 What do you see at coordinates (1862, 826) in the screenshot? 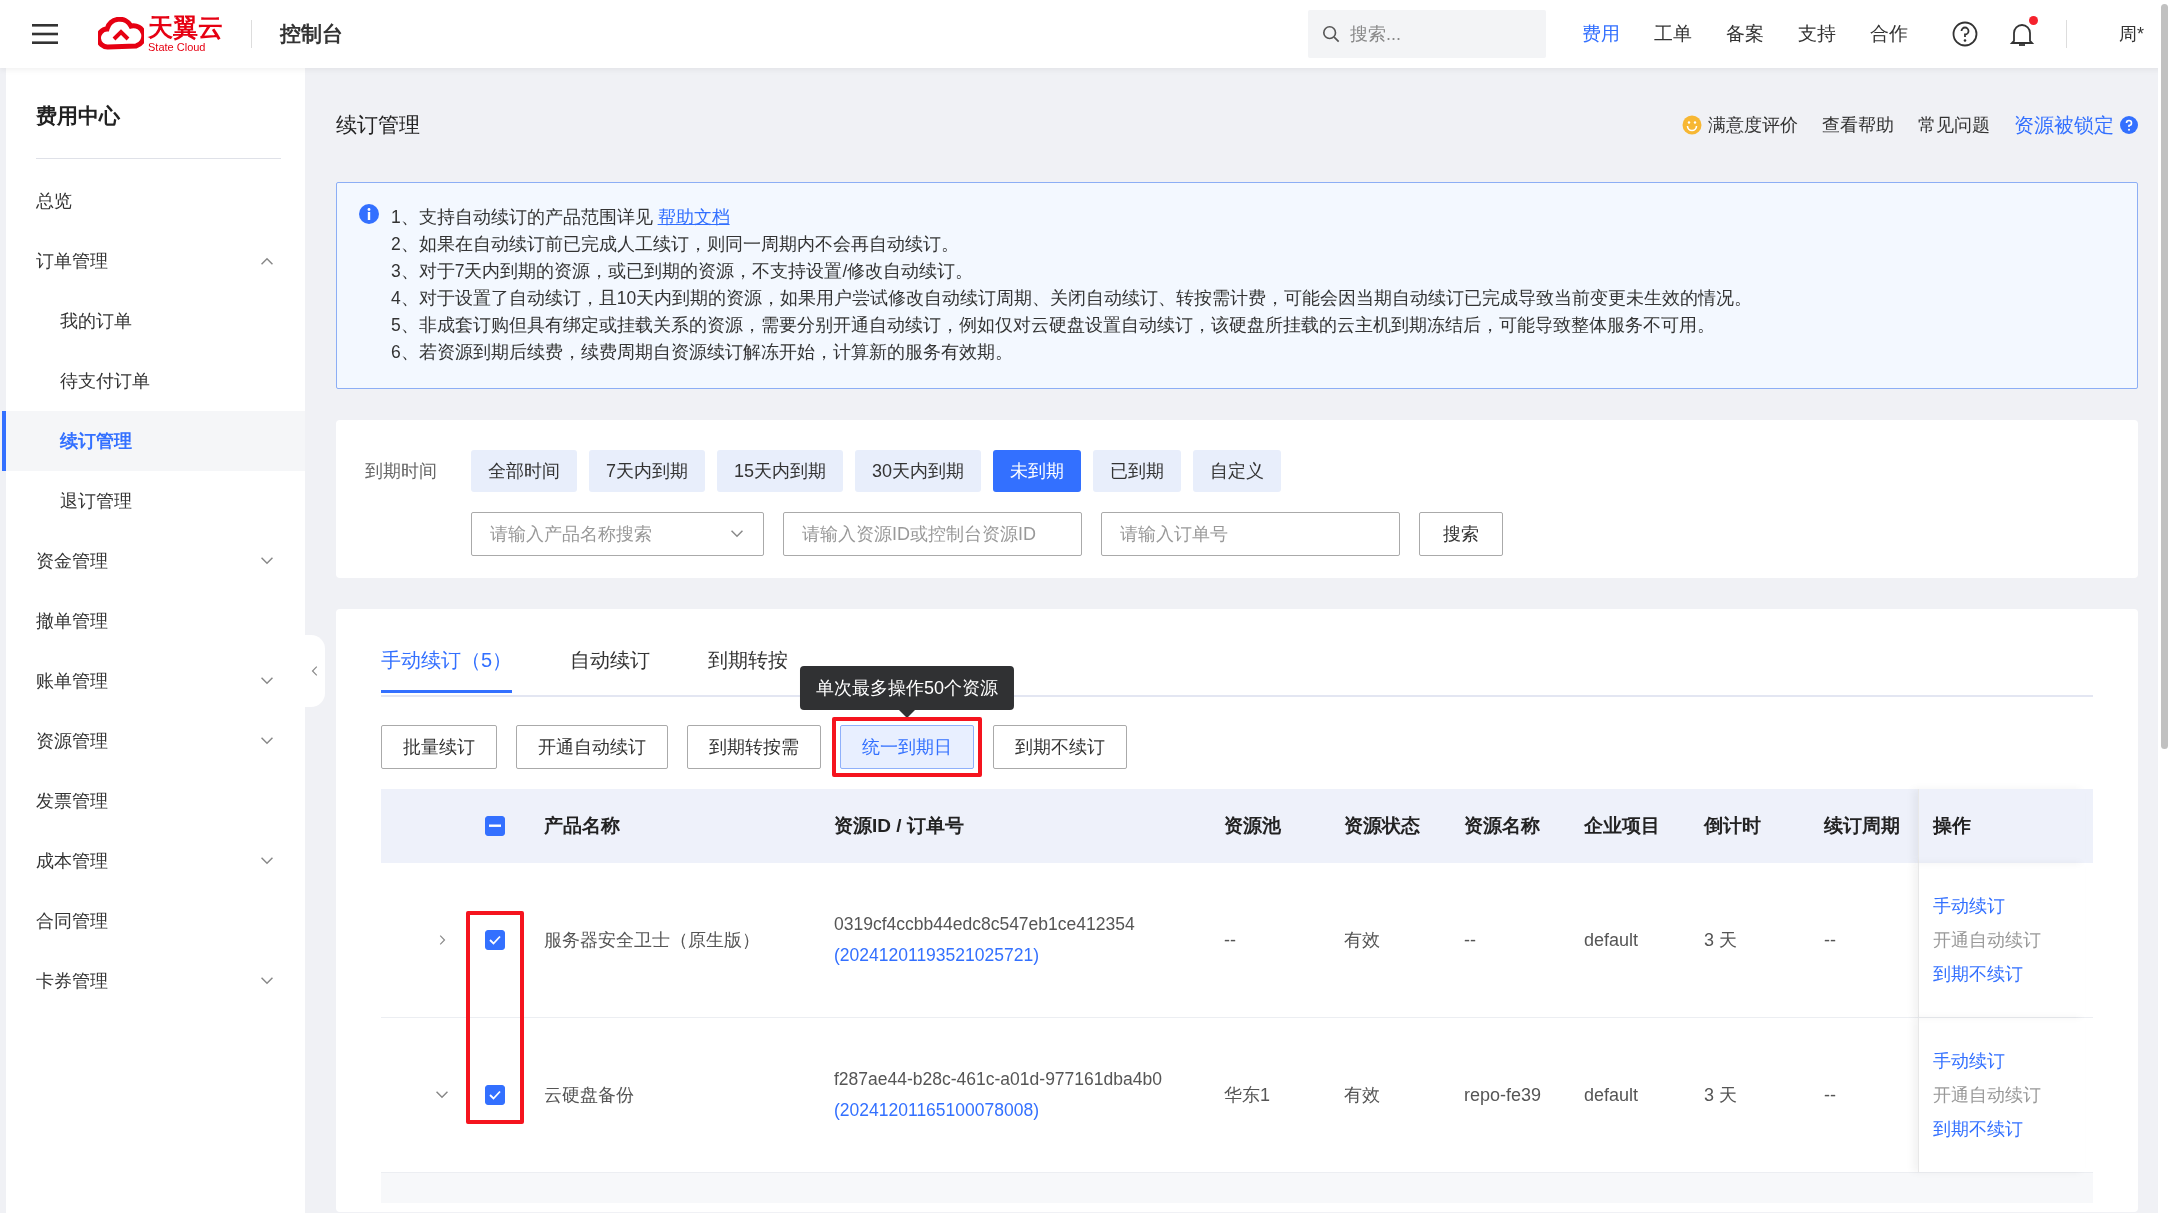
I see `column-header: 续订周期` at bounding box center [1862, 826].